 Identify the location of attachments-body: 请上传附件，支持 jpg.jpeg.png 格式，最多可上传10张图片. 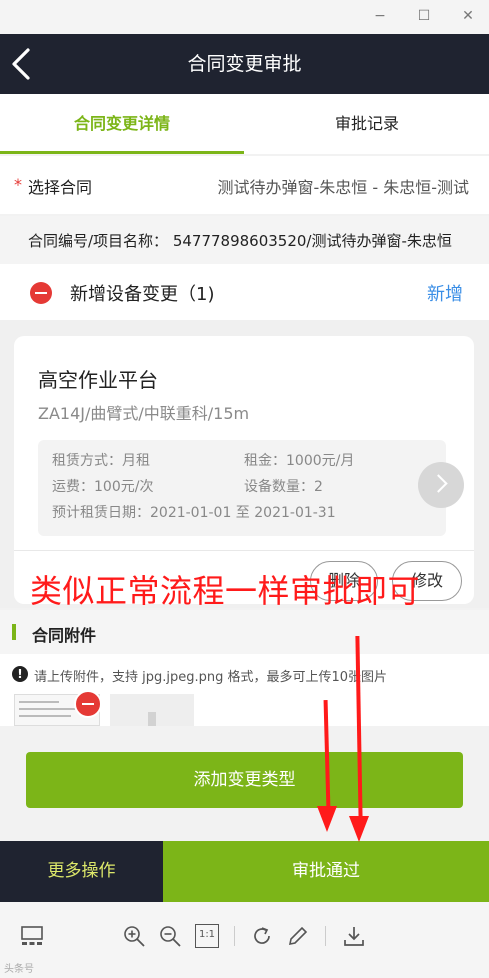
(244, 690).